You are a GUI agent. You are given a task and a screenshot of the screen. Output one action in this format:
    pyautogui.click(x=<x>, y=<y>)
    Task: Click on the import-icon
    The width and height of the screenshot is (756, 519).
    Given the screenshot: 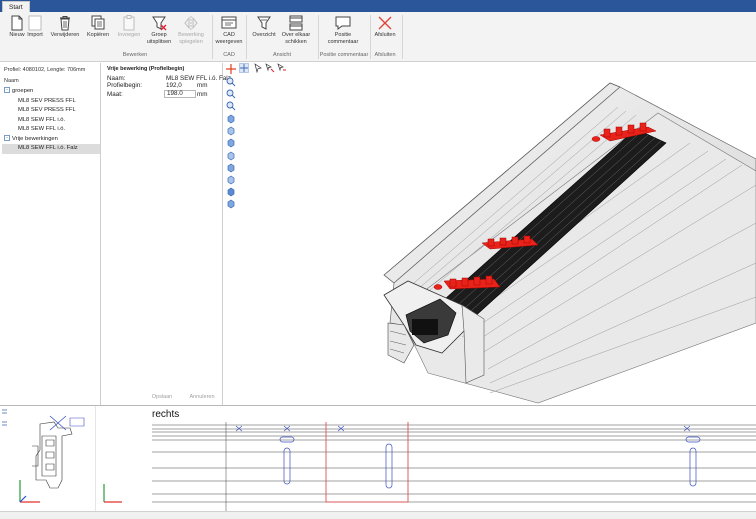 What is the action you would take?
    pyautogui.click(x=35, y=23)
    